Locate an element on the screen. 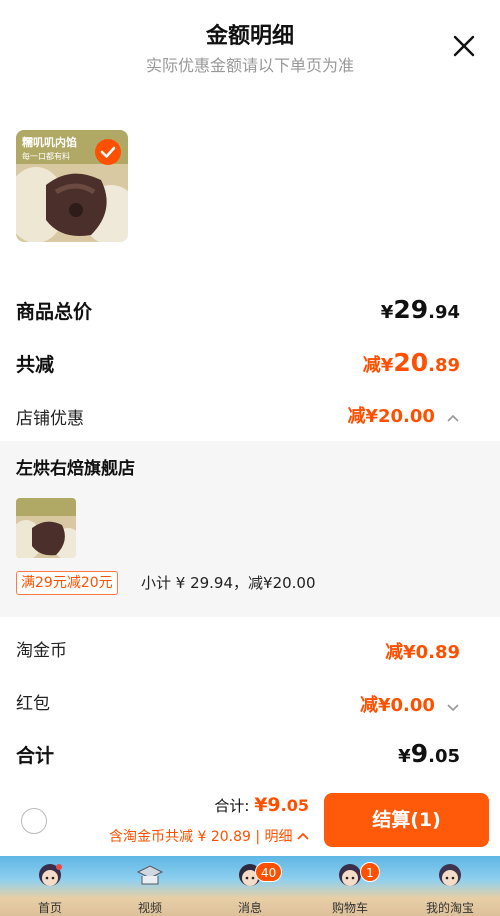 This screenshot has width=500, height=916. profile-avatar-icon is located at coordinates (450, 875).